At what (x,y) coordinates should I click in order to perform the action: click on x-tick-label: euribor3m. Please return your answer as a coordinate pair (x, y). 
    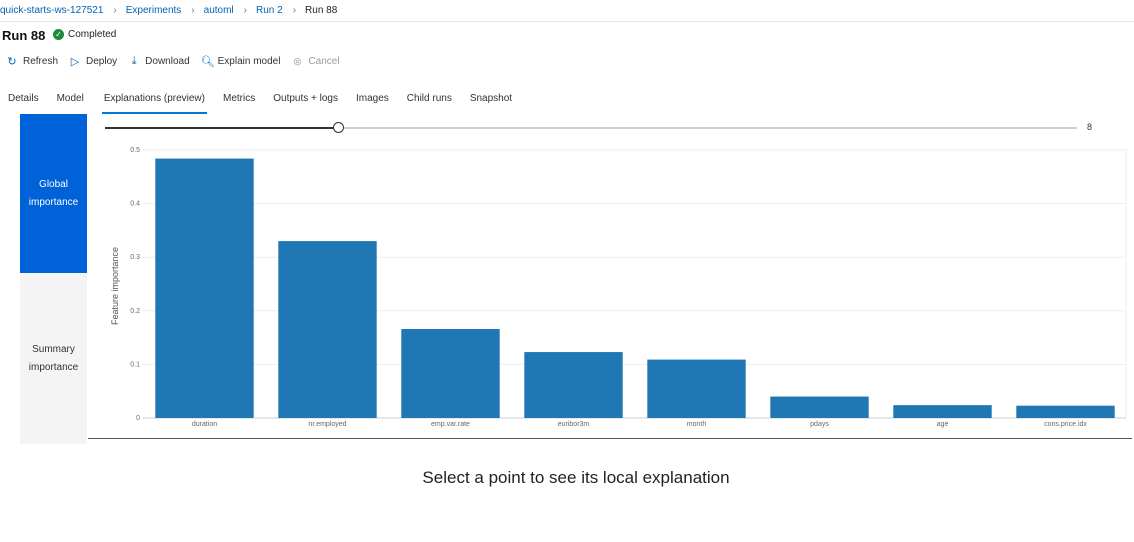
    Looking at the image, I should click on (574, 424).